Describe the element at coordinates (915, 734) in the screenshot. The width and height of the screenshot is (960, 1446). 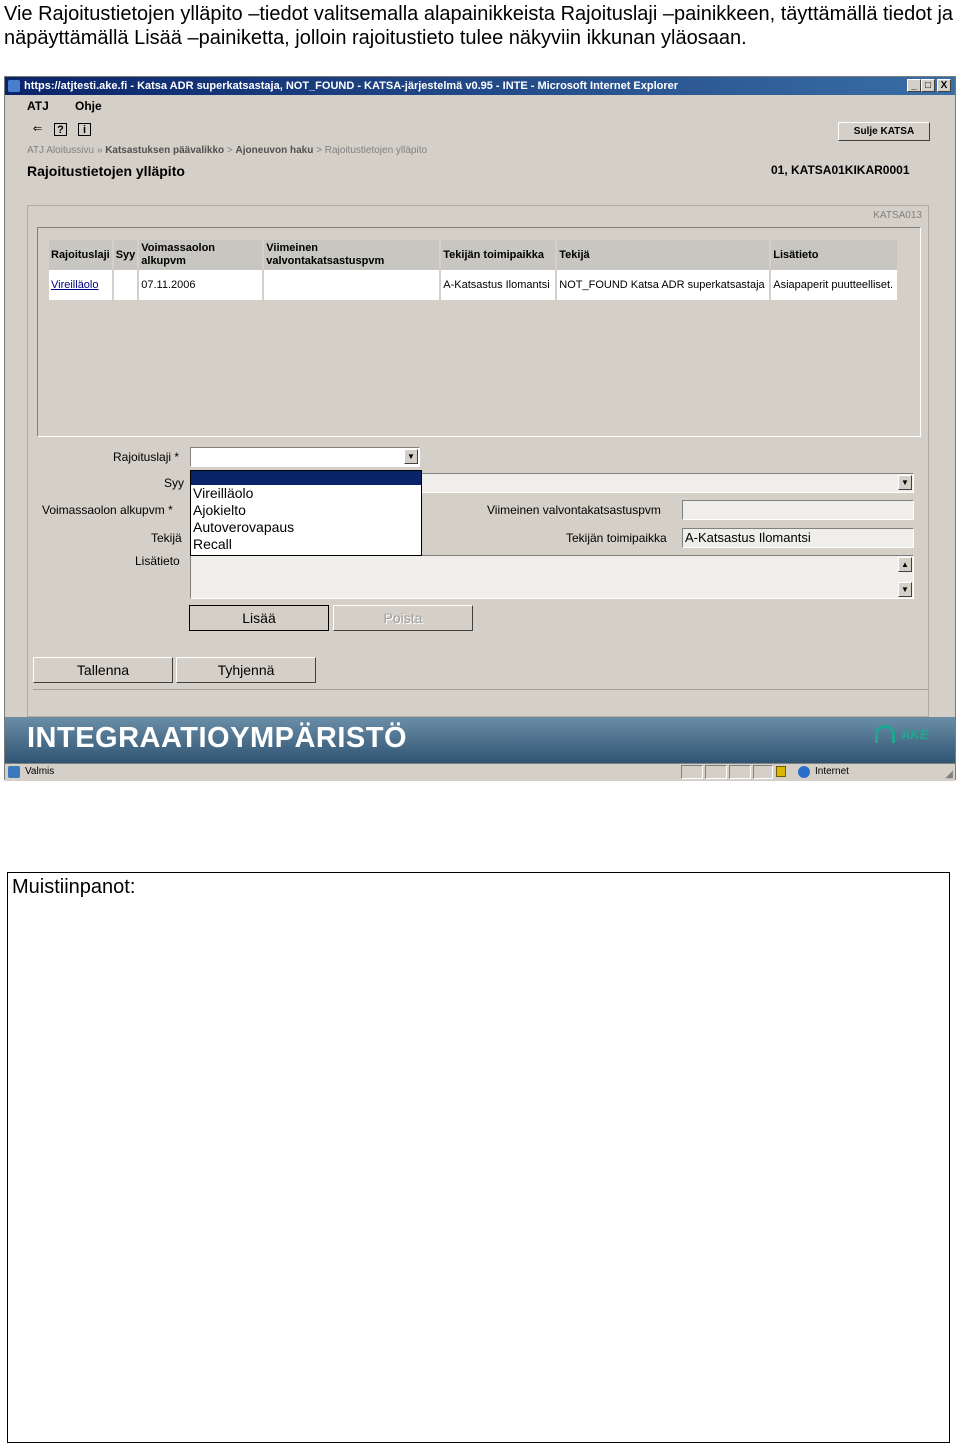
I see `ake-logo-text: AKE` at that location.